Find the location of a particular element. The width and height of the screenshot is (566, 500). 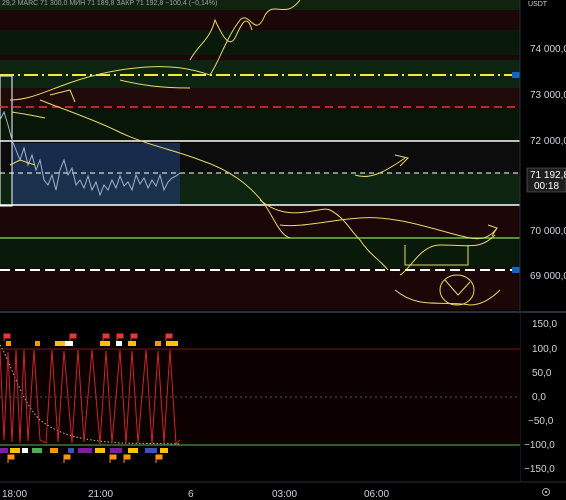

price-tick: 73 000,0 is located at coordinates (548, 95).